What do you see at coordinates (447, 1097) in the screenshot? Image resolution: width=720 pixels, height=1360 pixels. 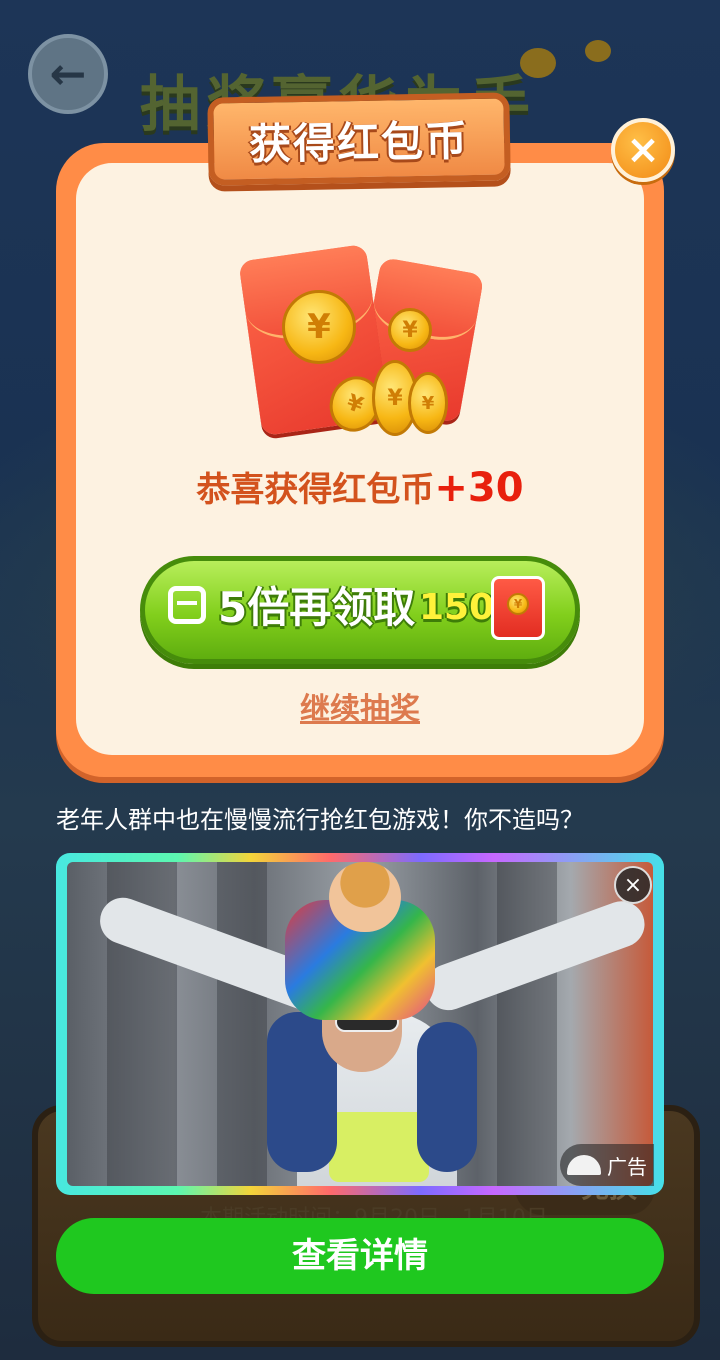 I see `ad-child-leg` at bounding box center [447, 1097].